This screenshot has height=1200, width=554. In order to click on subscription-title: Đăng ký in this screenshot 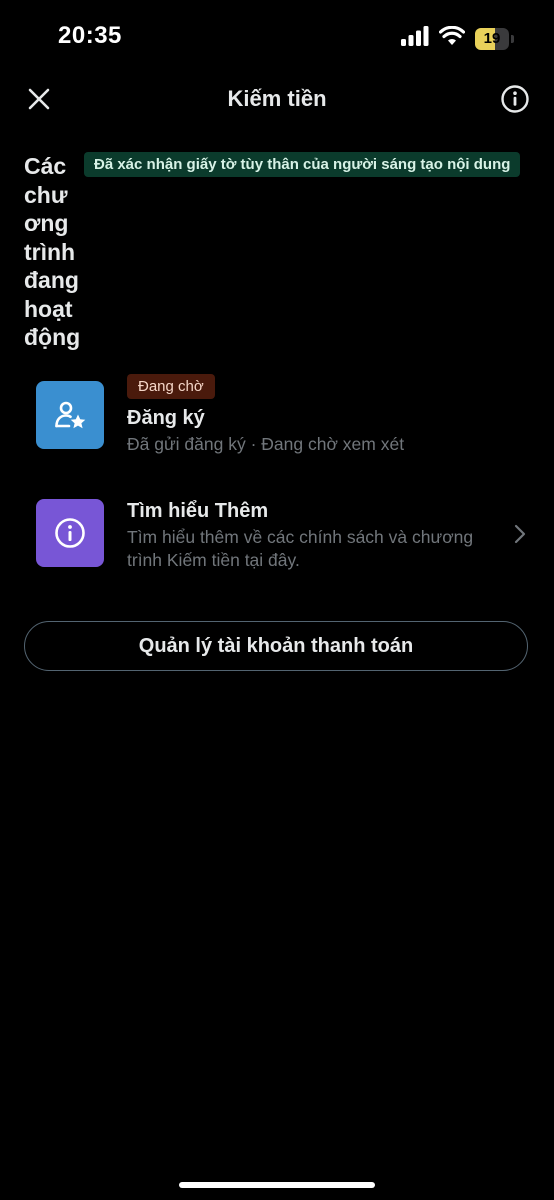, I will do `click(166, 418)`.